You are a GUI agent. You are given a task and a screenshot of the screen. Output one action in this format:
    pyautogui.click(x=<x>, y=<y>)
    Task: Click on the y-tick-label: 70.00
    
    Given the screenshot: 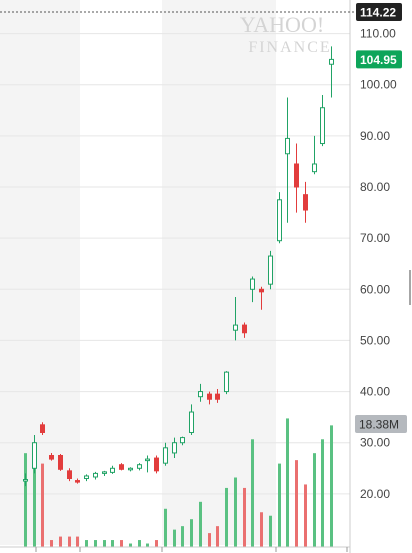 What is the action you would take?
    pyautogui.click(x=375, y=238)
    